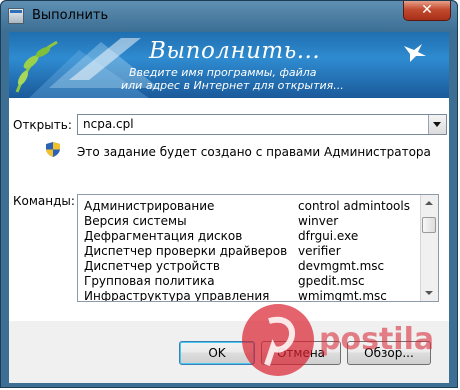 The height and width of the screenshot is (390, 460). What do you see at coordinates (262, 124) in the screenshot?
I see `open-combobox: ncpa.cpl` at bounding box center [262, 124].